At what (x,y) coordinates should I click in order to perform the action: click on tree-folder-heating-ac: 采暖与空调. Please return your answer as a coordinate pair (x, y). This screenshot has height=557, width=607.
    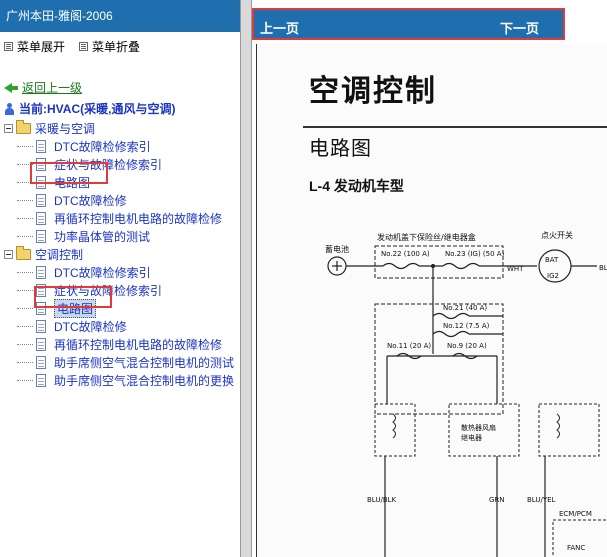
    Looking at the image, I should click on (120, 128).